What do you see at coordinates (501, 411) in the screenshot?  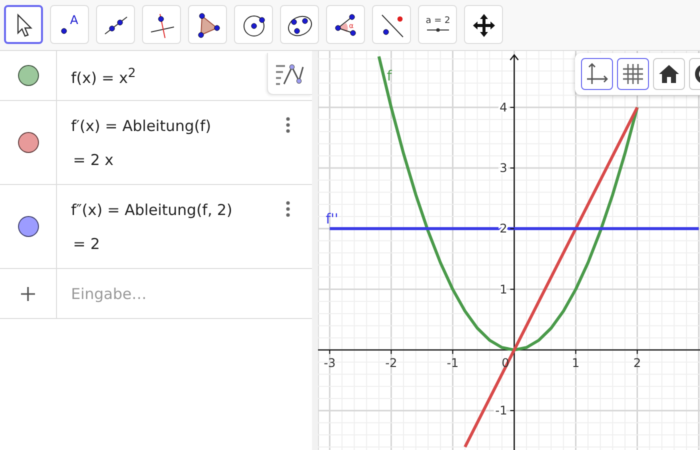 I see `y-tick-label: -1` at bounding box center [501, 411].